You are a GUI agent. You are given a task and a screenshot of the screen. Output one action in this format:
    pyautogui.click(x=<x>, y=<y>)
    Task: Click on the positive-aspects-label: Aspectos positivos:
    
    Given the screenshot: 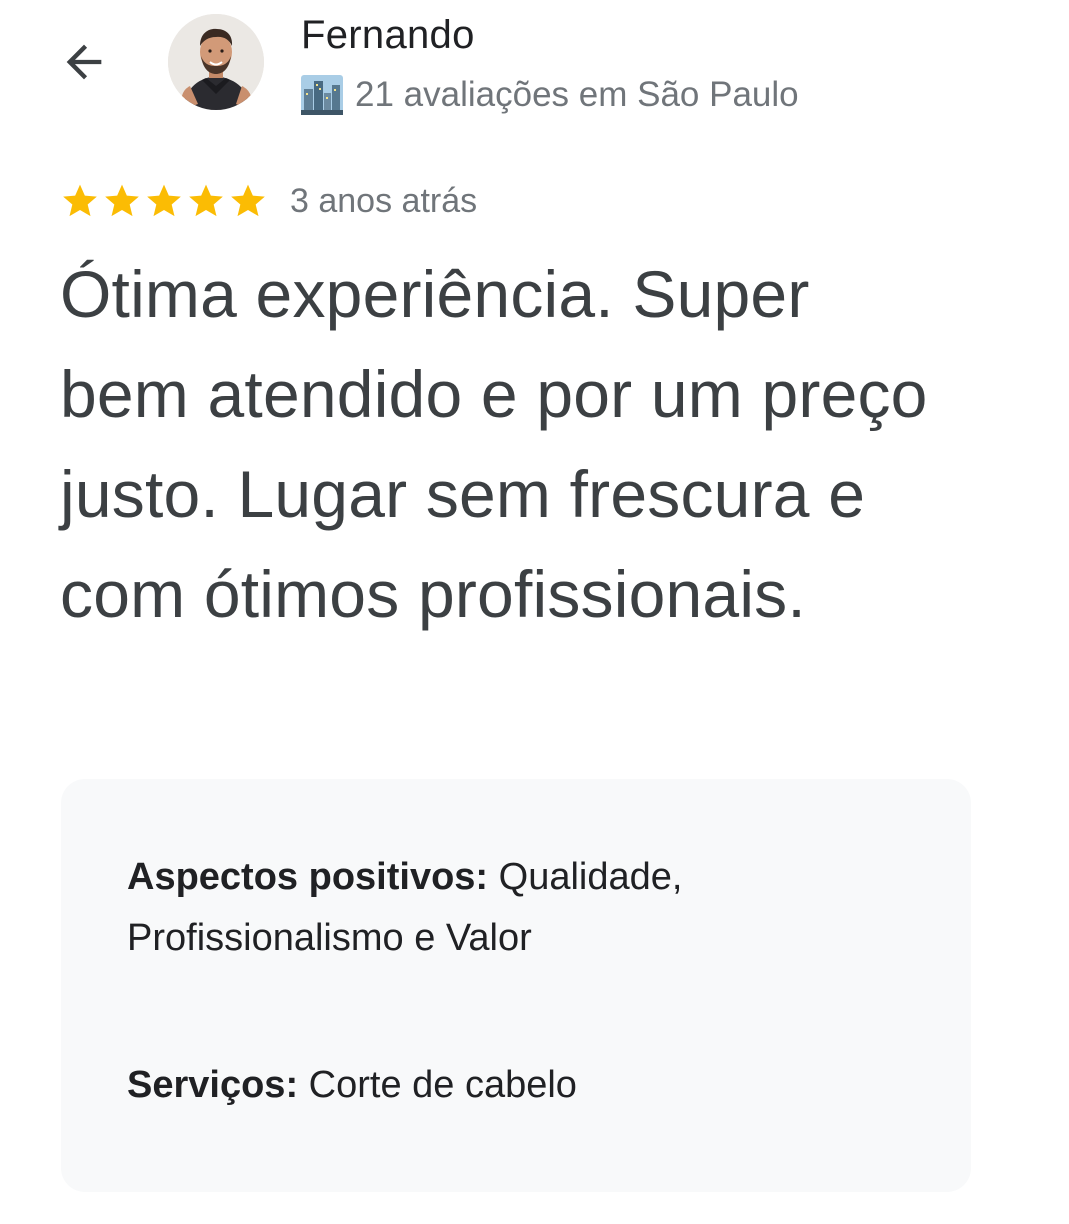 What is the action you would take?
    pyautogui.click(x=308, y=877)
    